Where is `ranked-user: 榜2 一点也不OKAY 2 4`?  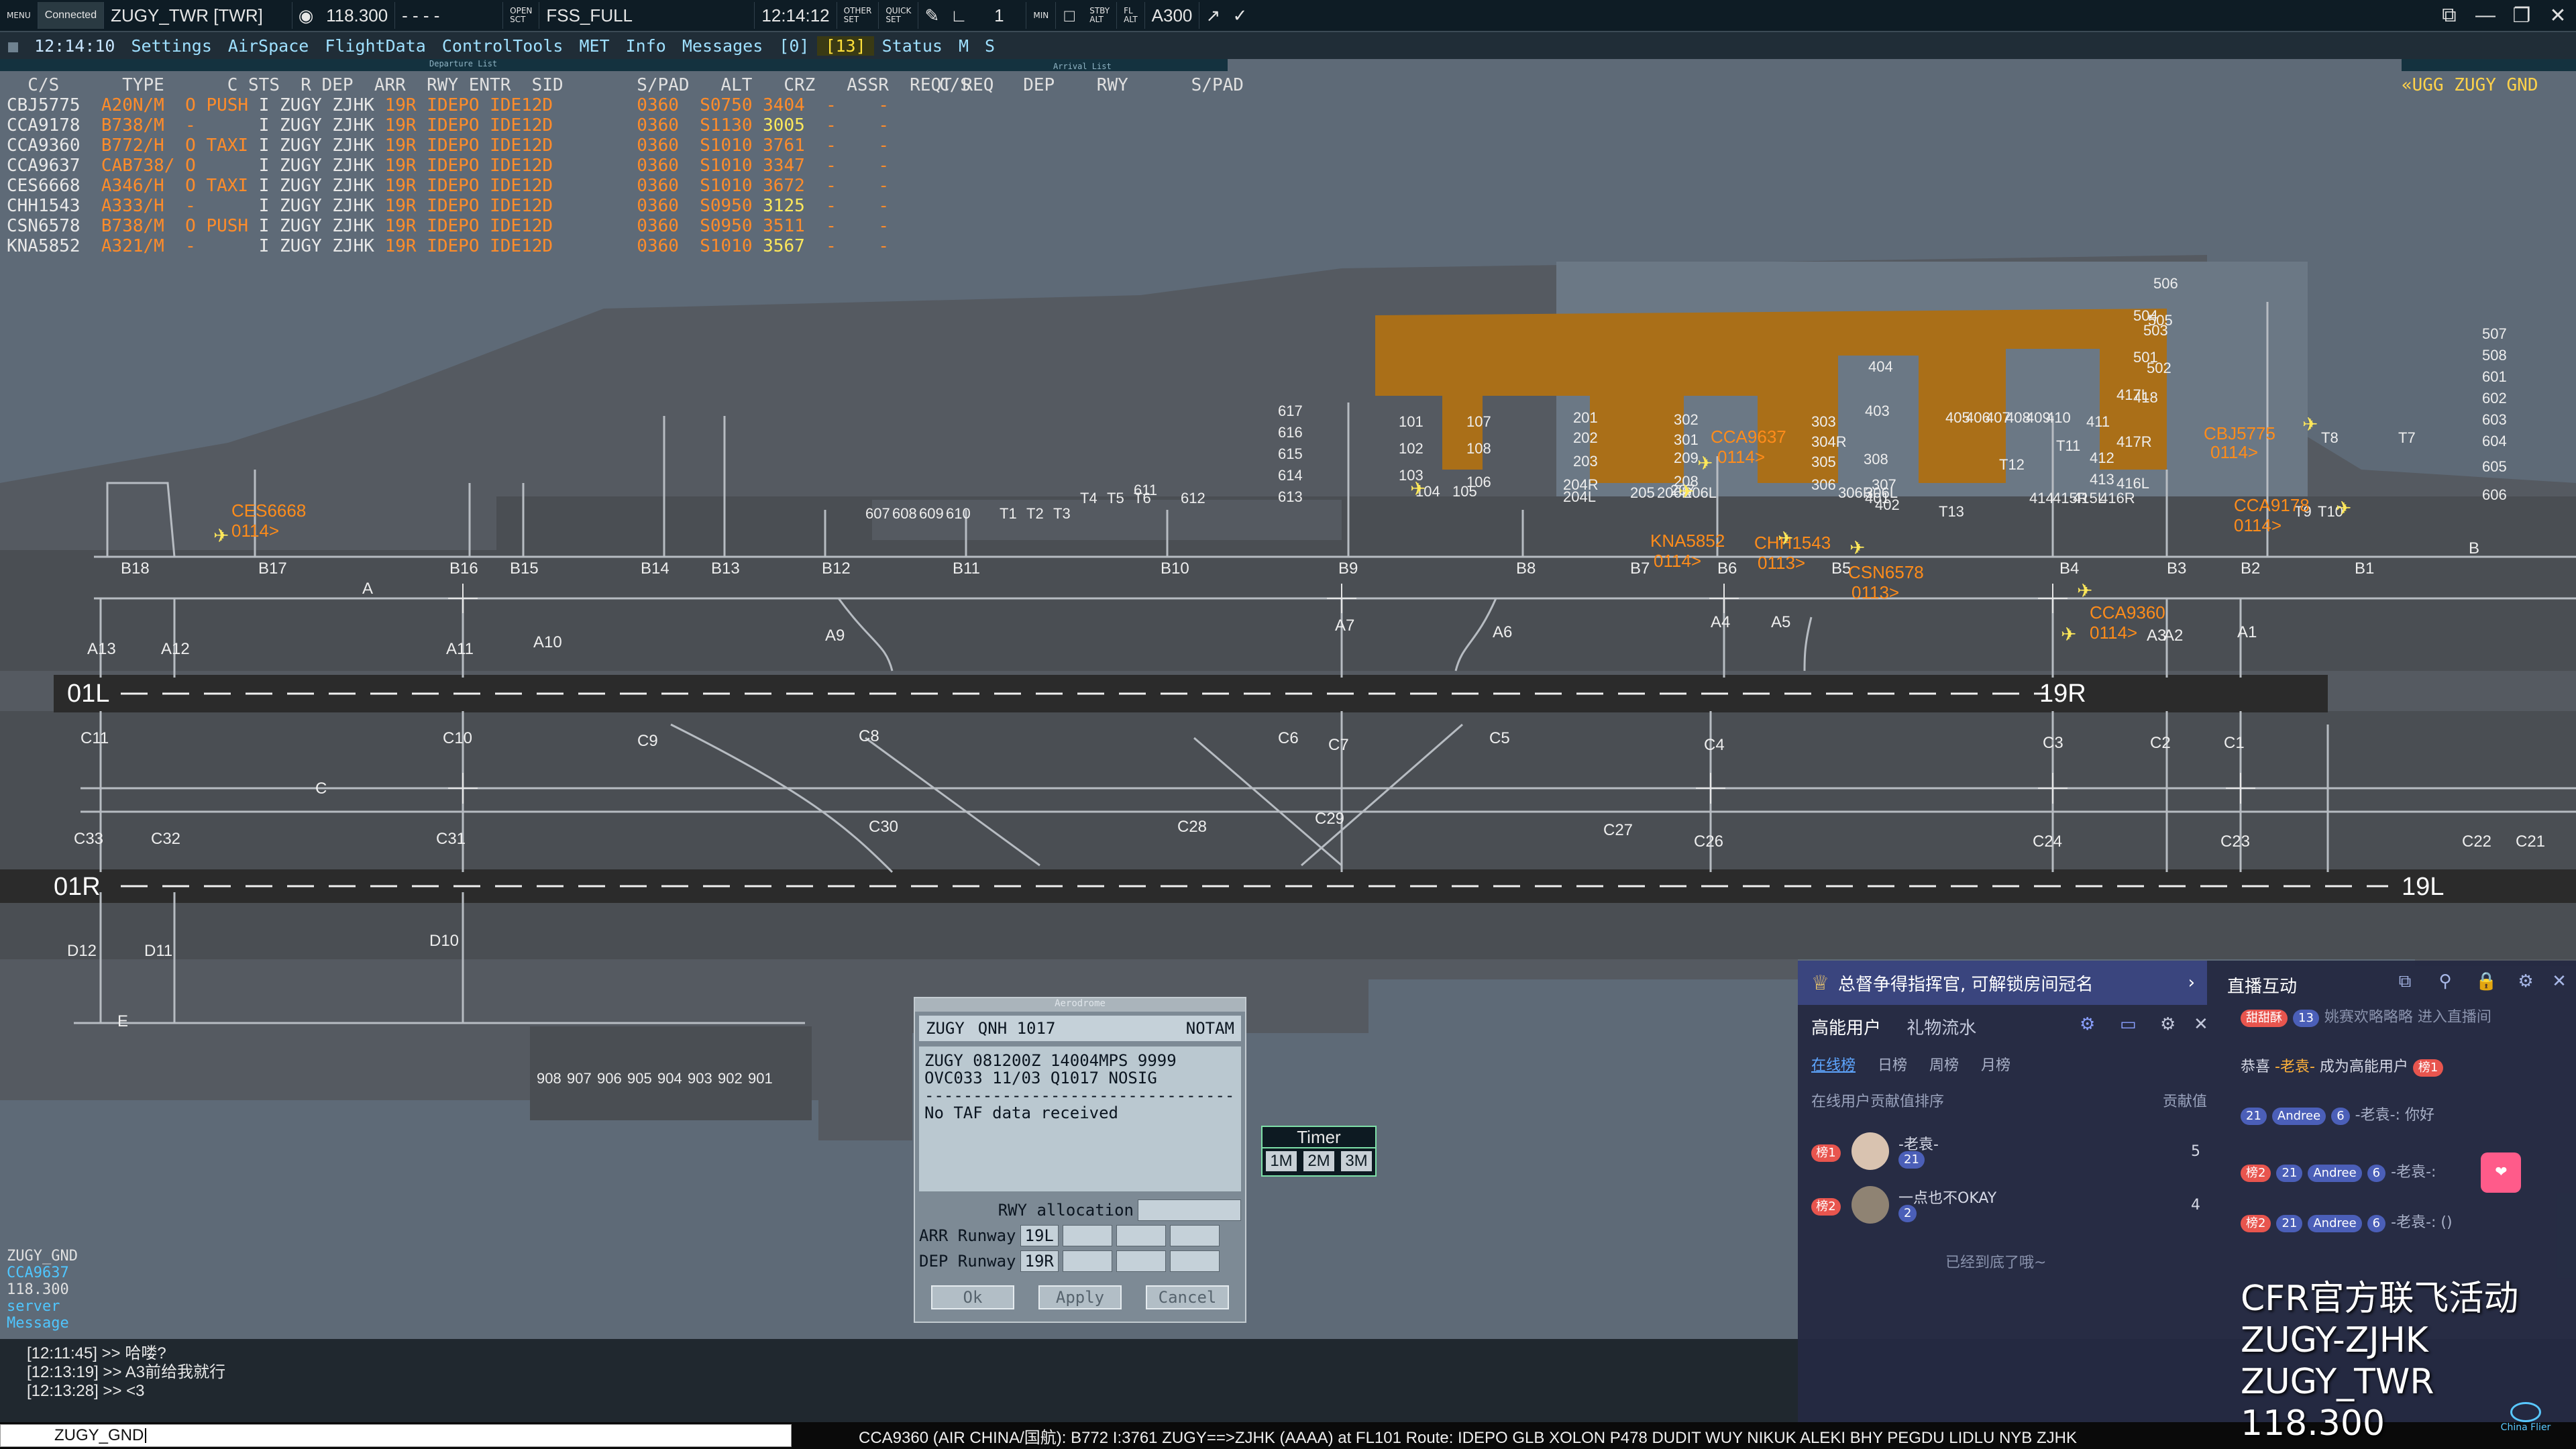
ranked-user: 榜2 一点也不OKAY 2 4 is located at coordinates (2009, 1206).